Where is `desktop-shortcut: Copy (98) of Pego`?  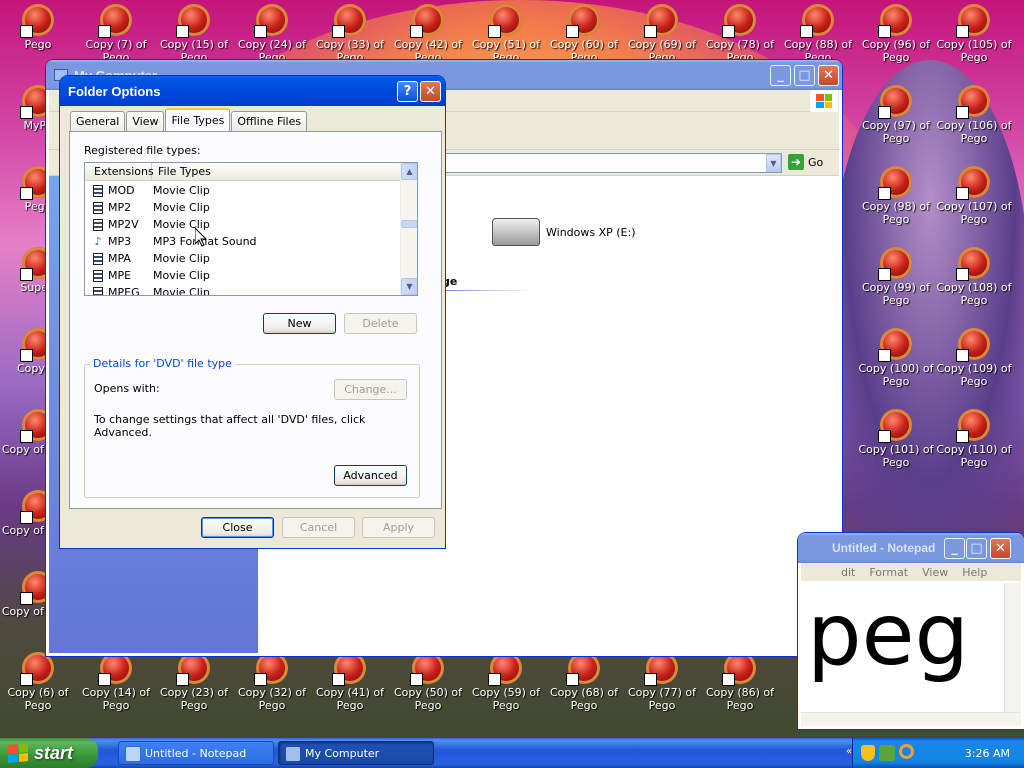 desktop-shortcut: Copy (98) of Pego is located at coordinates (896, 194).